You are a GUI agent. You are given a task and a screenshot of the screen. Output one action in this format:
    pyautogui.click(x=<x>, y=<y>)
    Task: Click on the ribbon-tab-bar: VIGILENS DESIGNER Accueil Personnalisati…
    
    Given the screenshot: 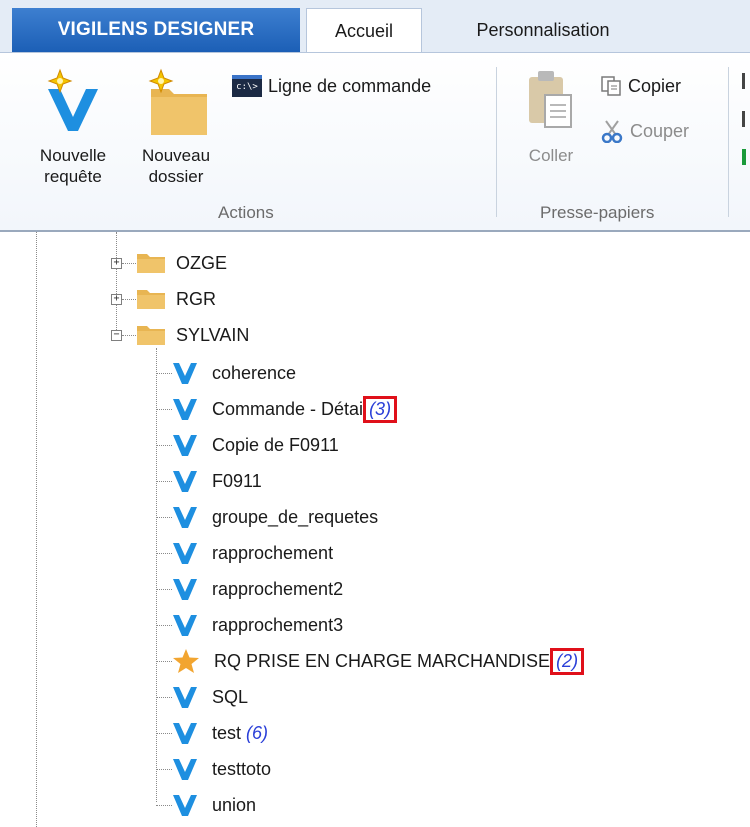 What is the action you would take?
    pyautogui.click(x=375, y=27)
    